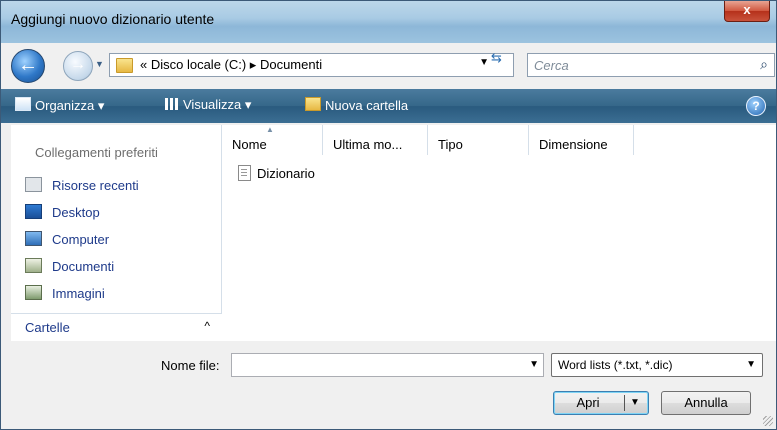 The height and width of the screenshot is (430, 777). I want to click on pictures-icon, so click(33, 292).